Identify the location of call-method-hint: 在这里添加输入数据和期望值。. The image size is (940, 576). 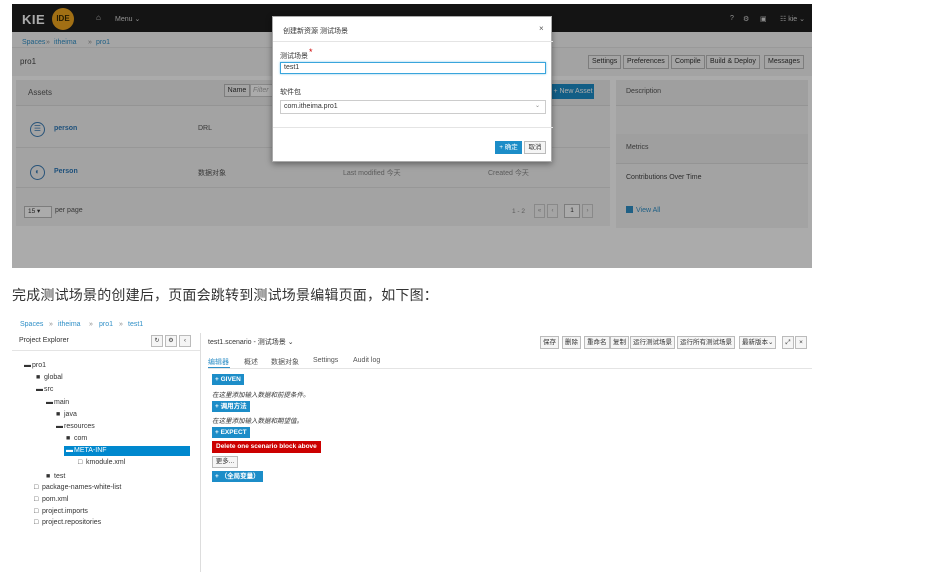
(257, 421).